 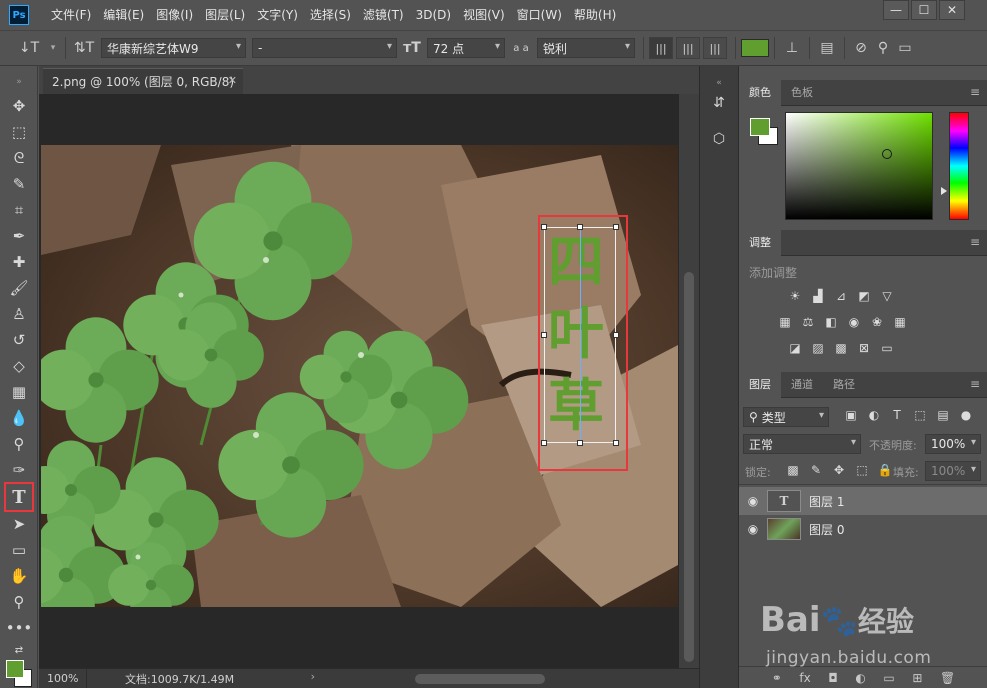 What do you see at coordinates (785, 322) in the screenshot?
I see `hue-saturation-icon: ▦` at bounding box center [785, 322].